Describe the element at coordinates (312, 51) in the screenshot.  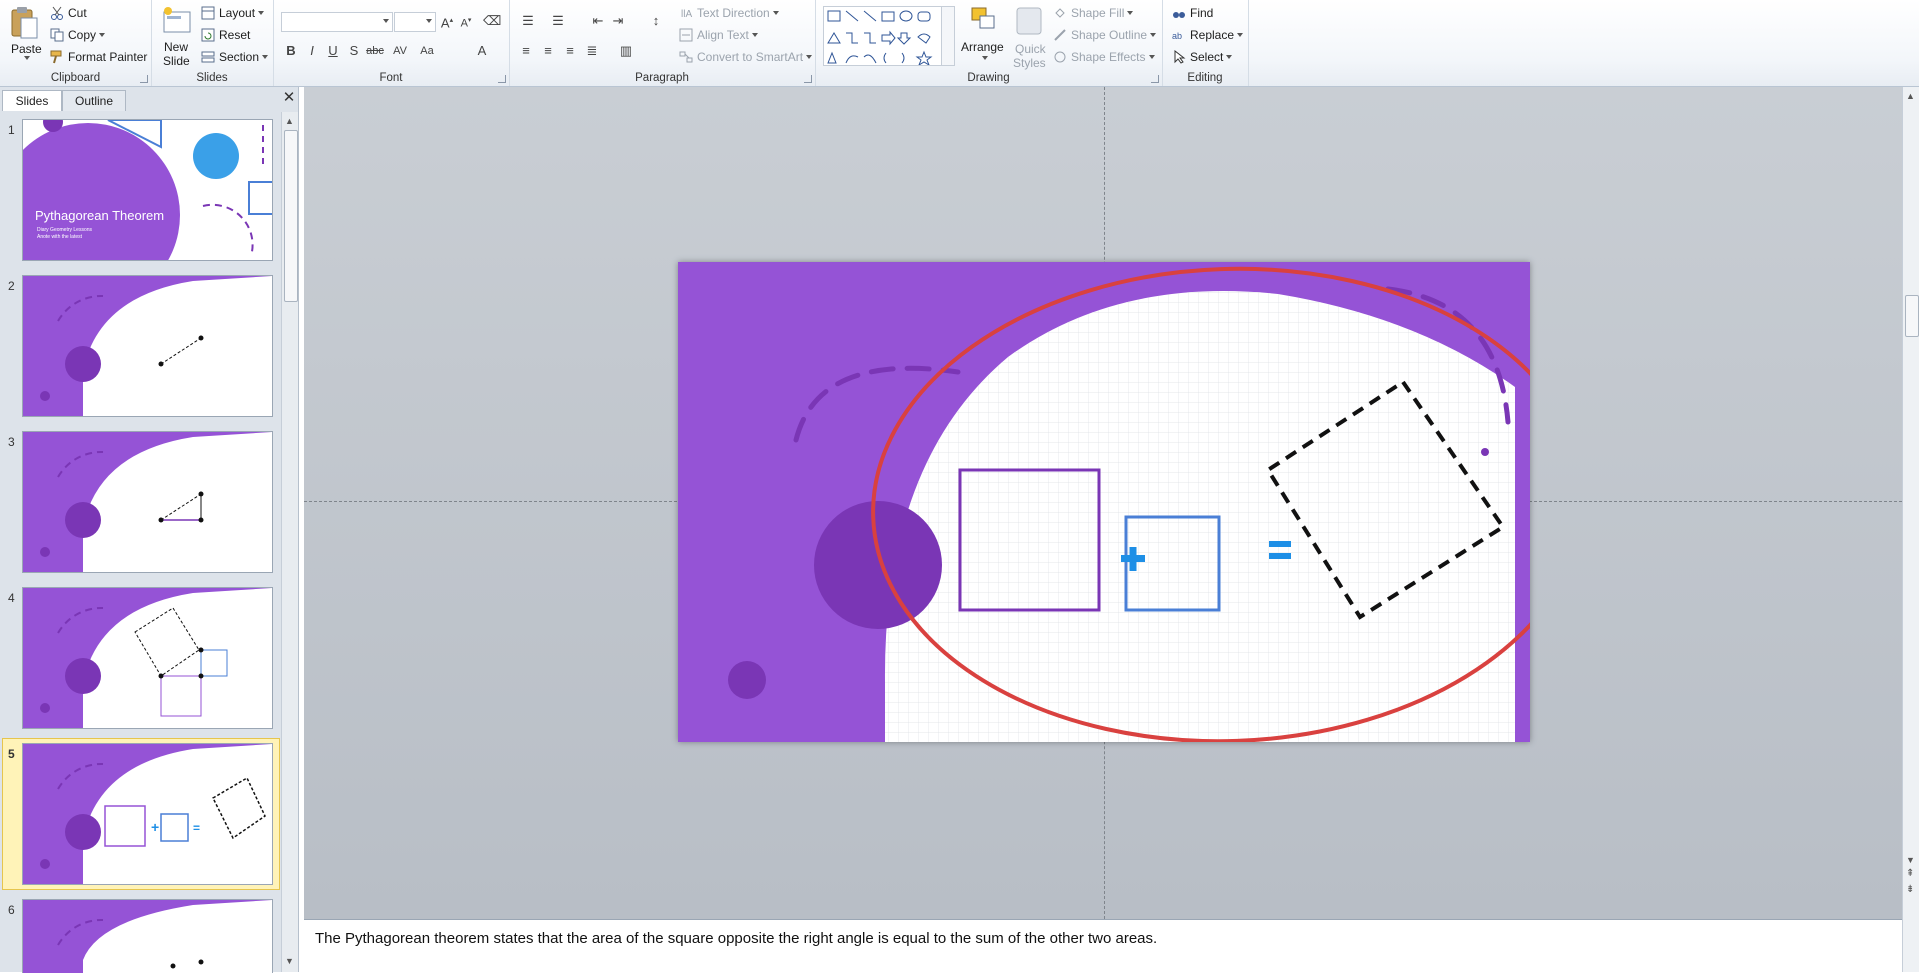
I see `italic-icon: I` at that location.